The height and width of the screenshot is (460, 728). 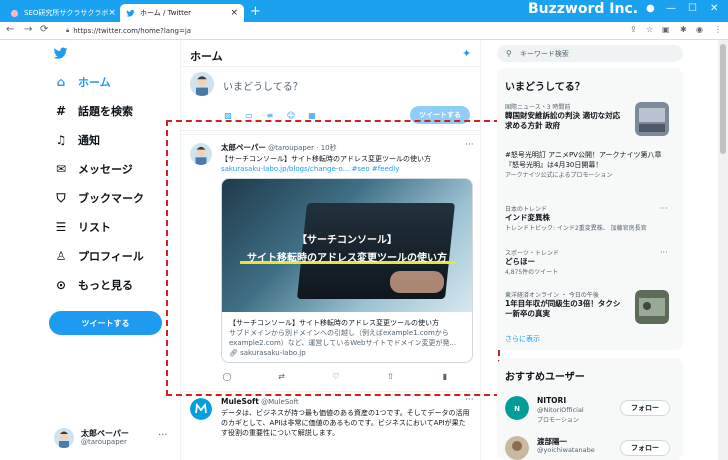 I want to click on account-icon: ◉, so click(x=699, y=29).